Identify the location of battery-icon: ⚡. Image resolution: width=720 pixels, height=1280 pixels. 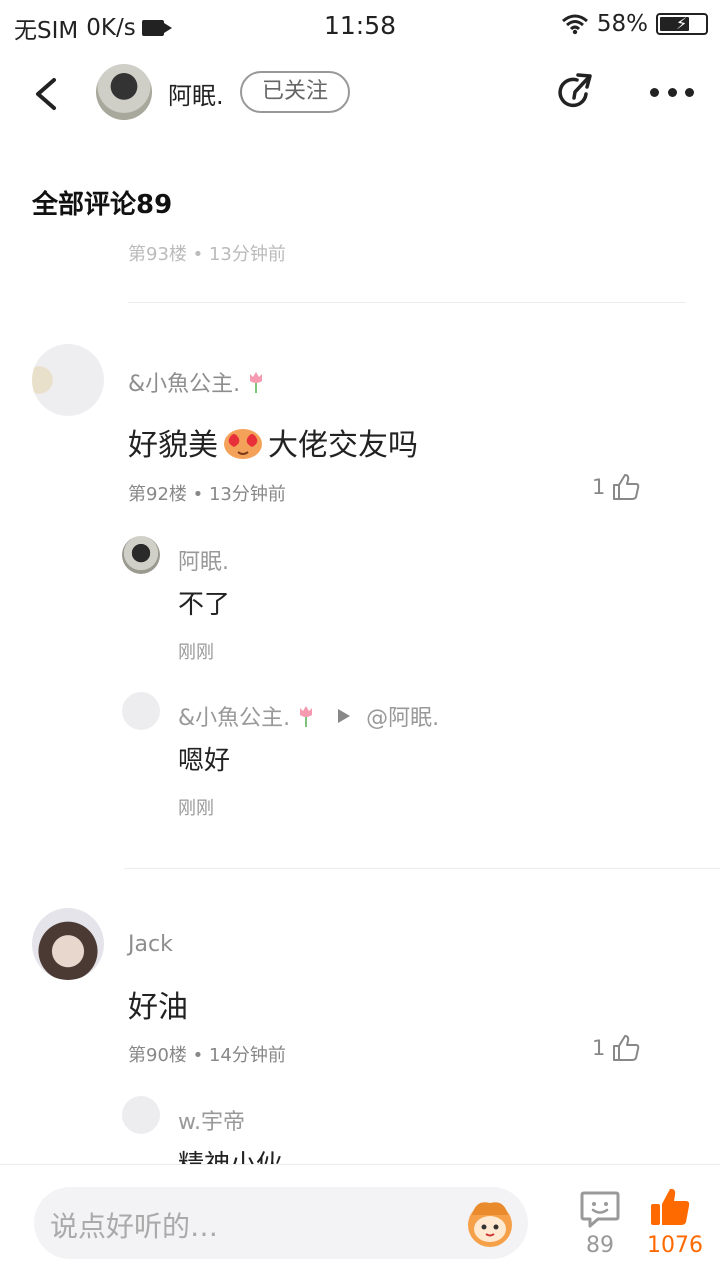
(682, 24).